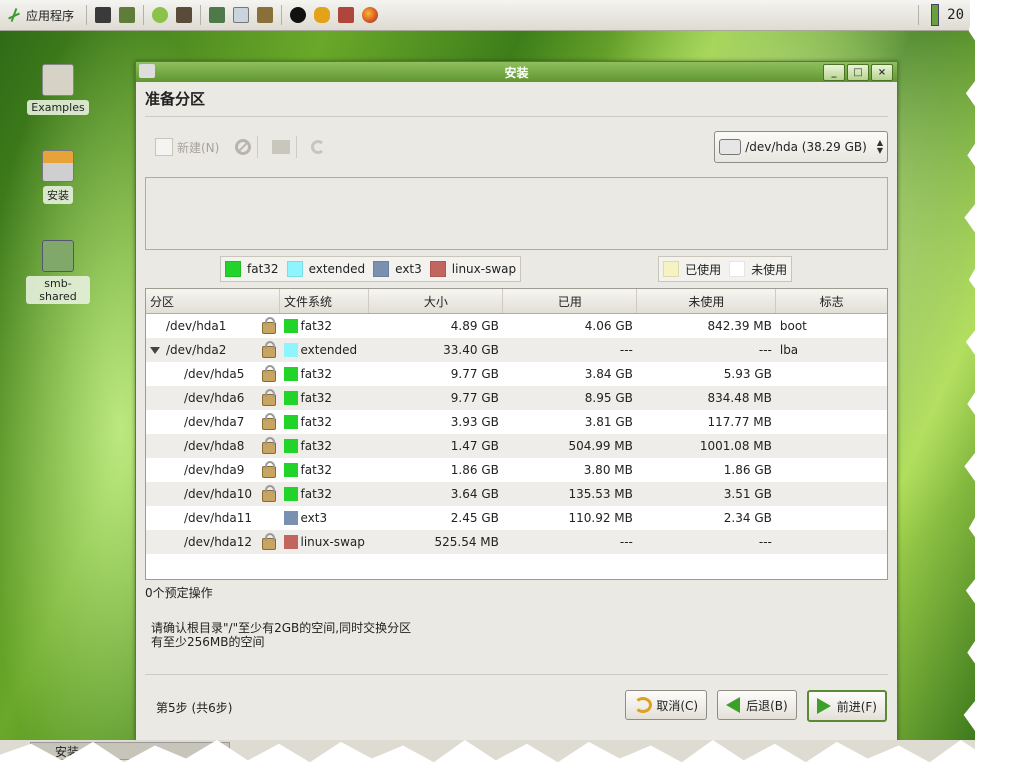  What do you see at coordinates (58, 166) in the screenshot?
I see `installer-icon` at bounding box center [58, 166].